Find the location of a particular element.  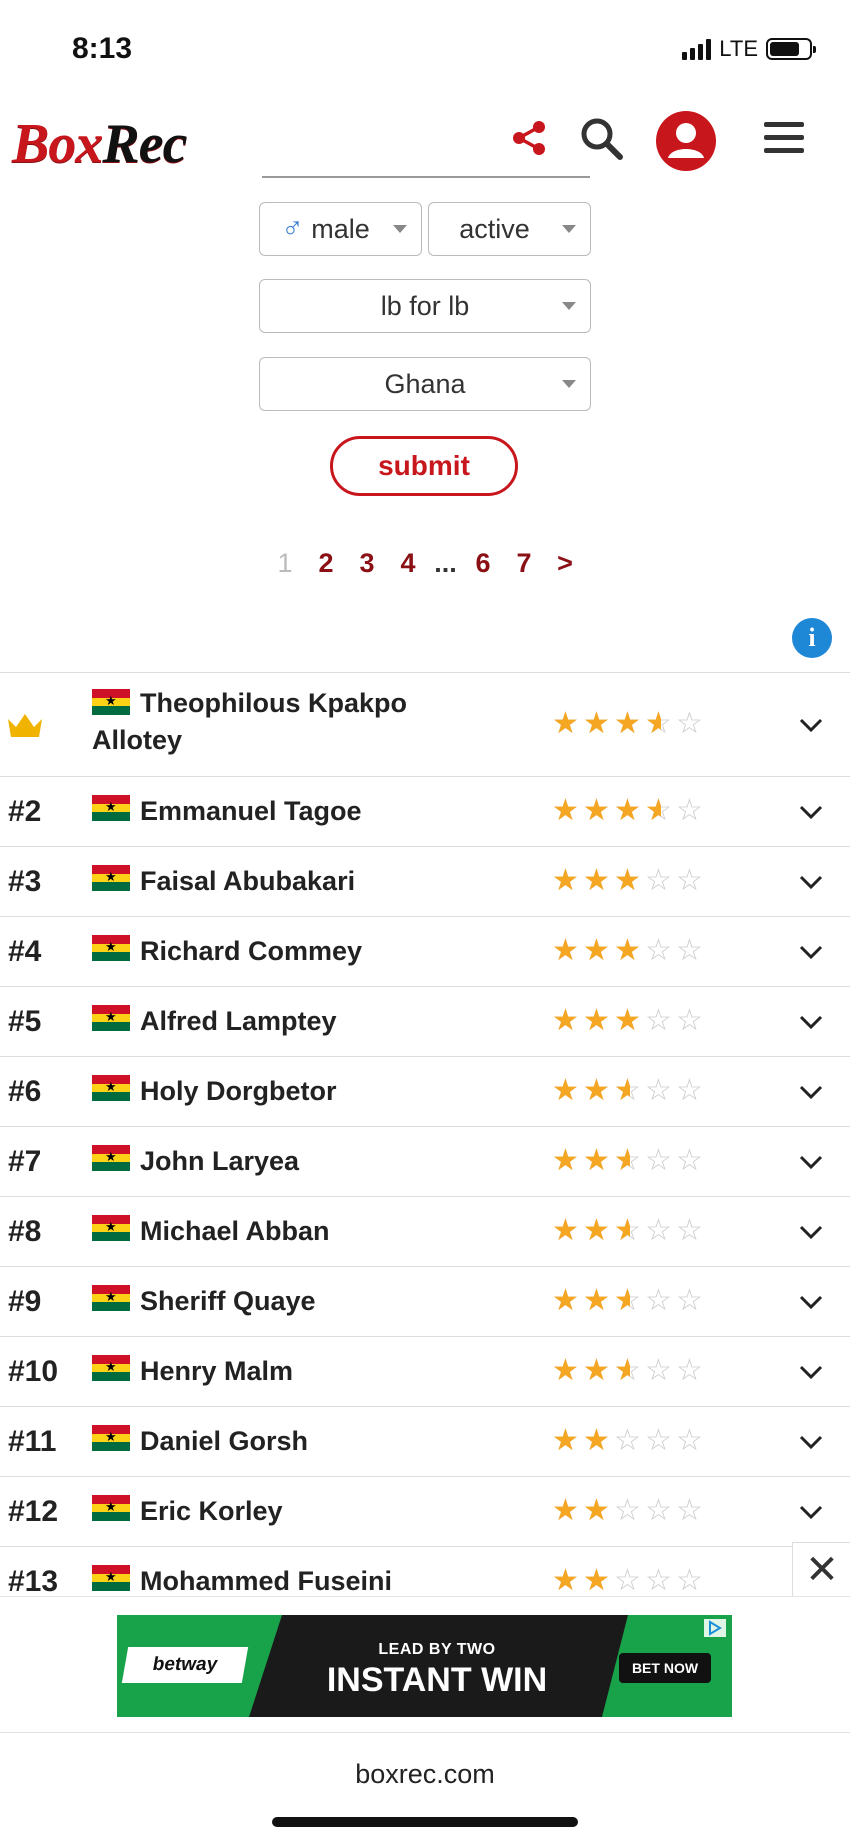

page-link-6: 6 is located at coordinates (483, 563).